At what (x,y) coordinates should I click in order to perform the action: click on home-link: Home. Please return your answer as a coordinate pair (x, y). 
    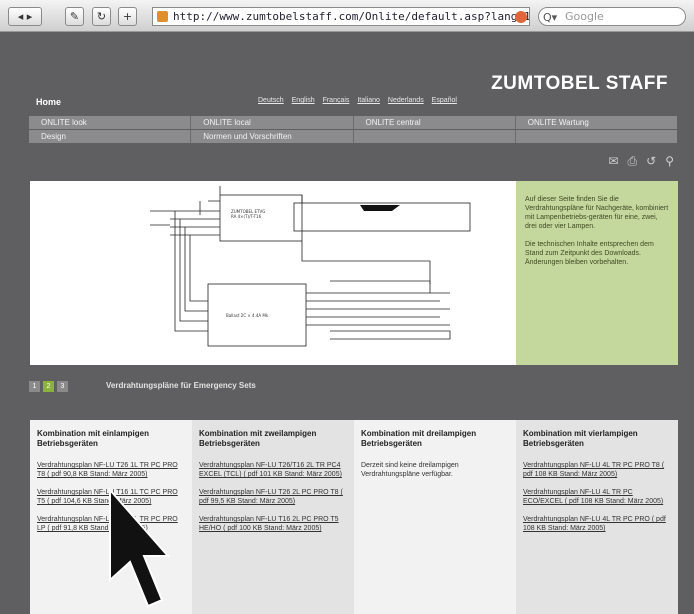
    Looking at the image, I should click on (48, 102).